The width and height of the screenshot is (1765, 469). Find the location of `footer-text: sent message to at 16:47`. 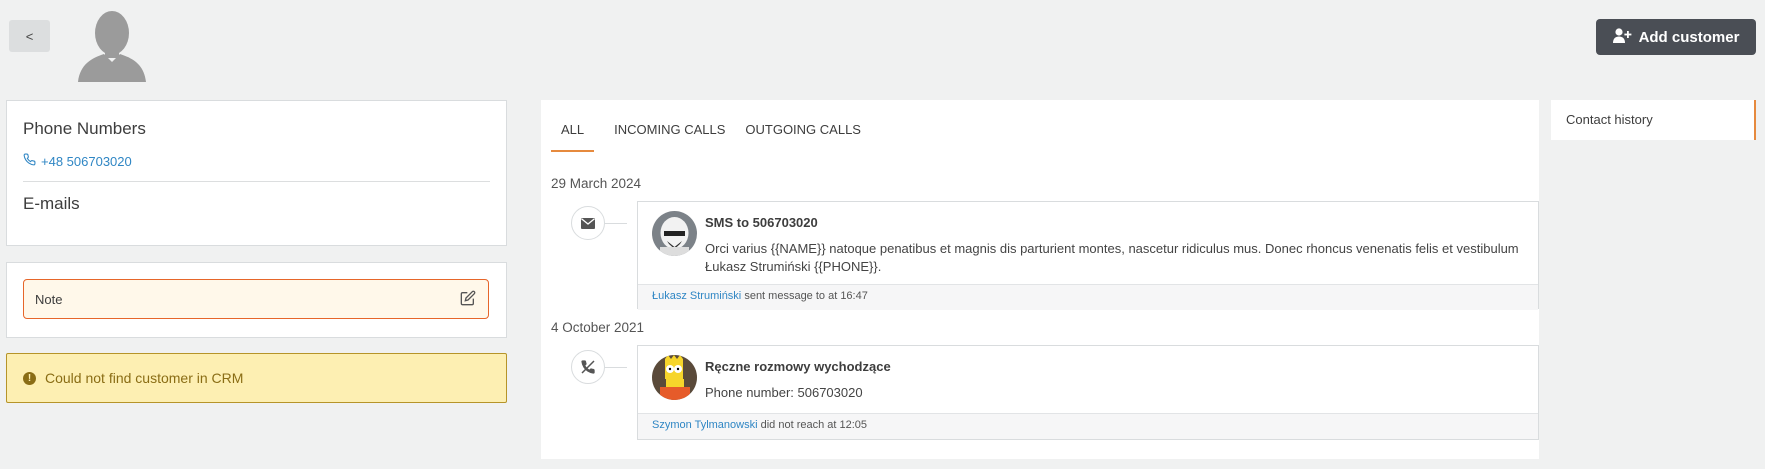

footer-text: sent message to at 16:47 is located at coordinates (804, 296).